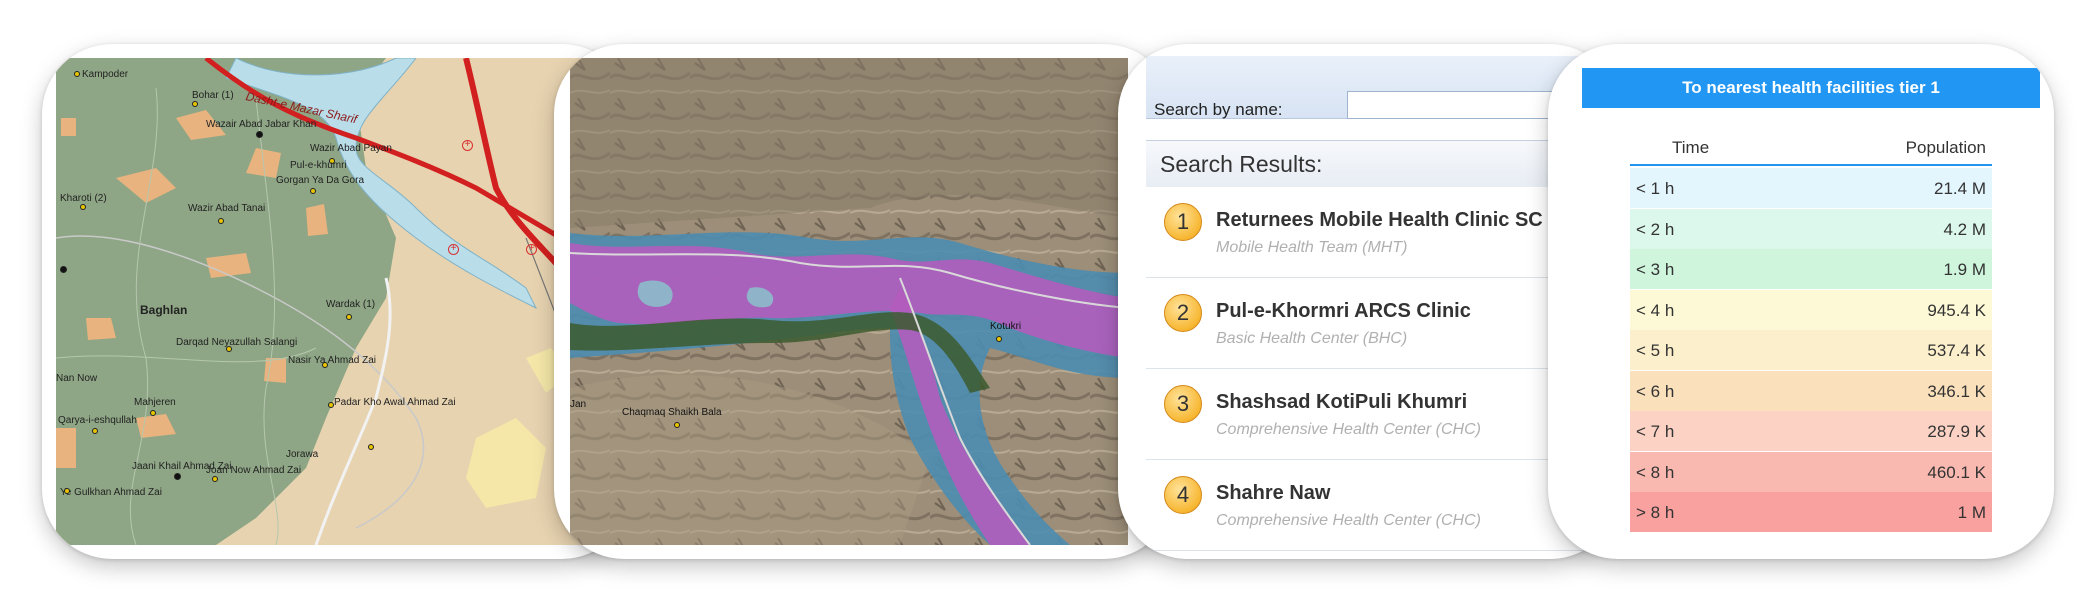  Describe the element at coordinates (1655, 229) in the screenshot. I see `time-cell: < 2 h` at that location.